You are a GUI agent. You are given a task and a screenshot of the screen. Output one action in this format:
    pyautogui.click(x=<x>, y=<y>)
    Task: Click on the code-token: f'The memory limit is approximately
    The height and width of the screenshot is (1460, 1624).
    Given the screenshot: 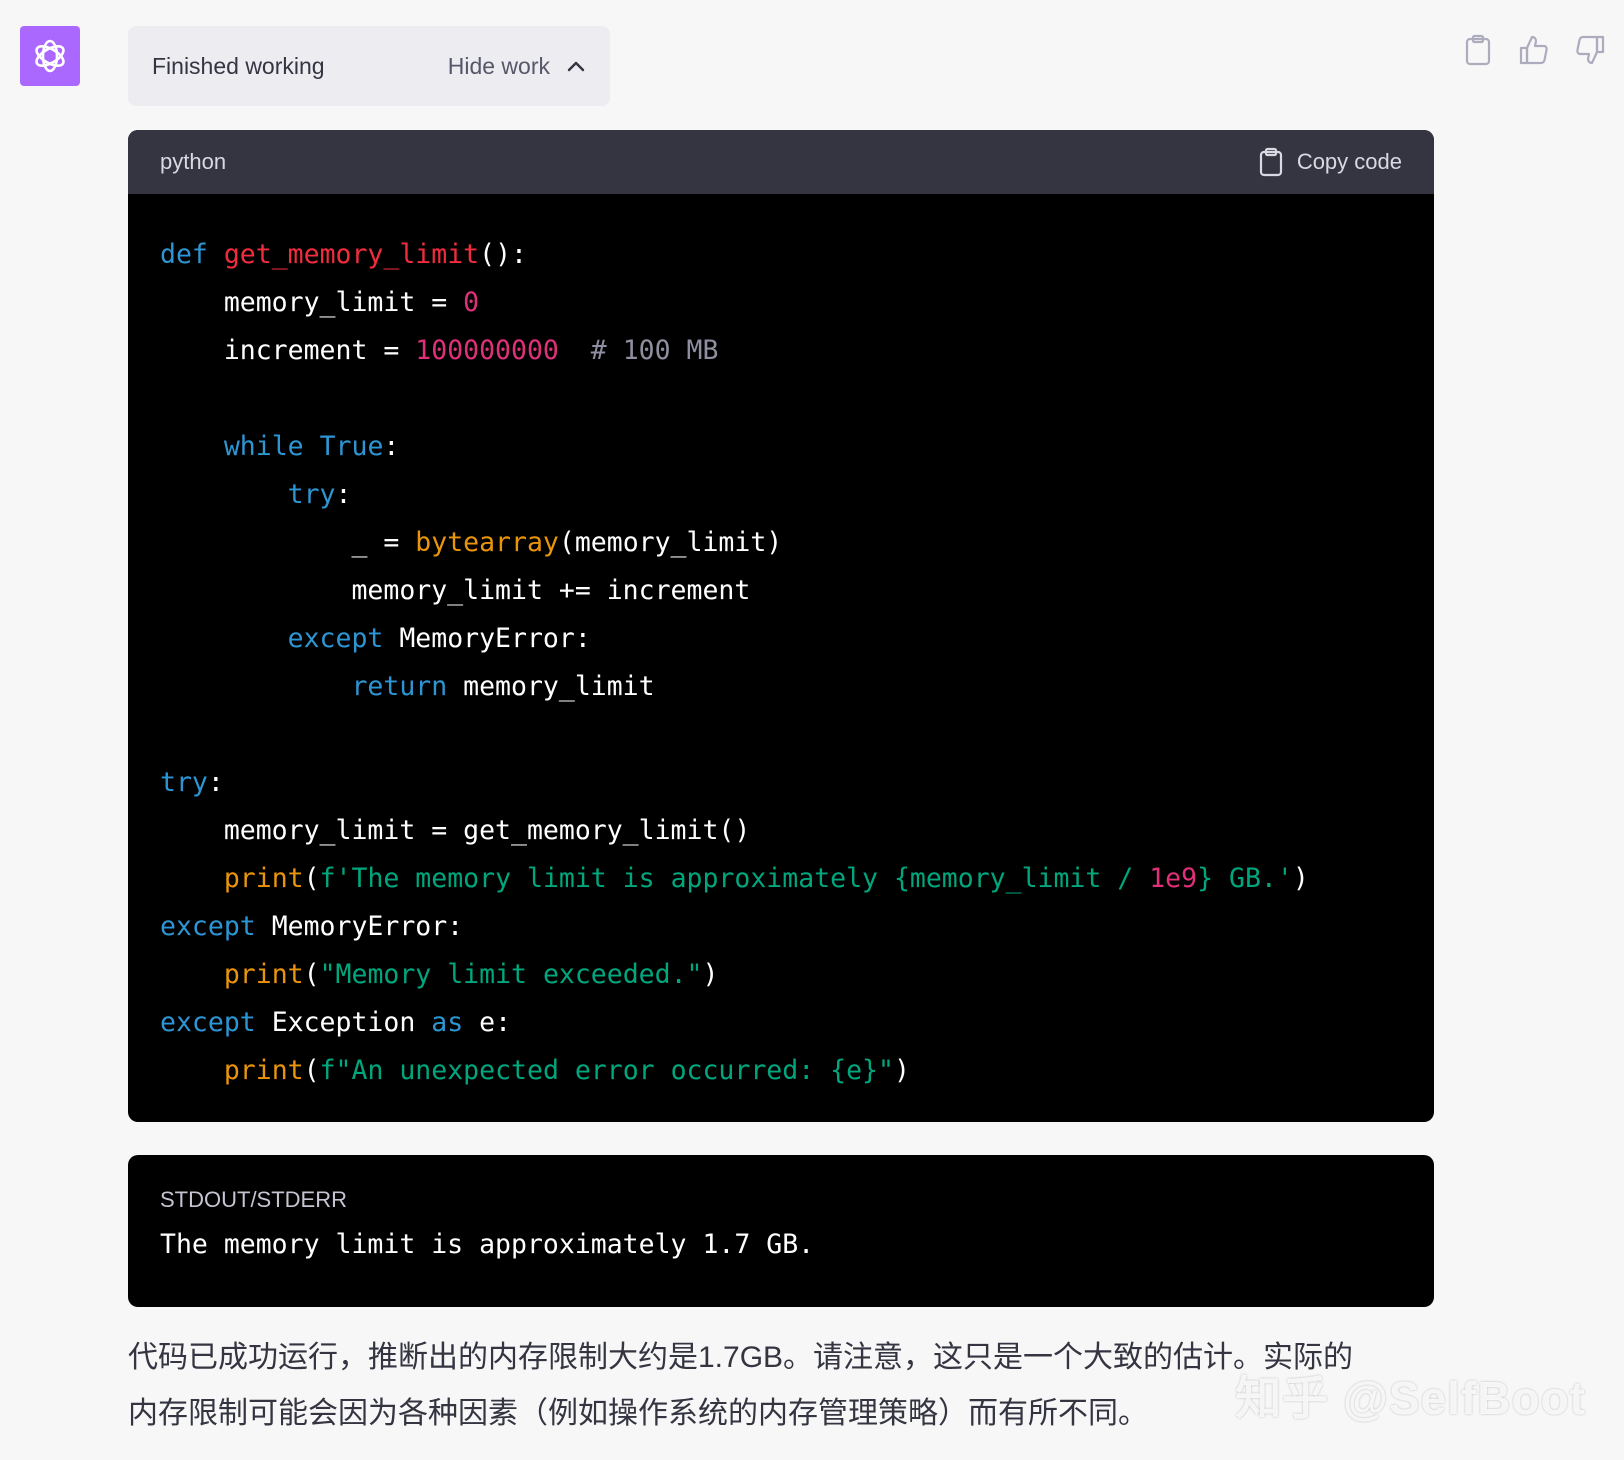 What is the action you would take?
    pyautogui.click(x=606, y=878)
    